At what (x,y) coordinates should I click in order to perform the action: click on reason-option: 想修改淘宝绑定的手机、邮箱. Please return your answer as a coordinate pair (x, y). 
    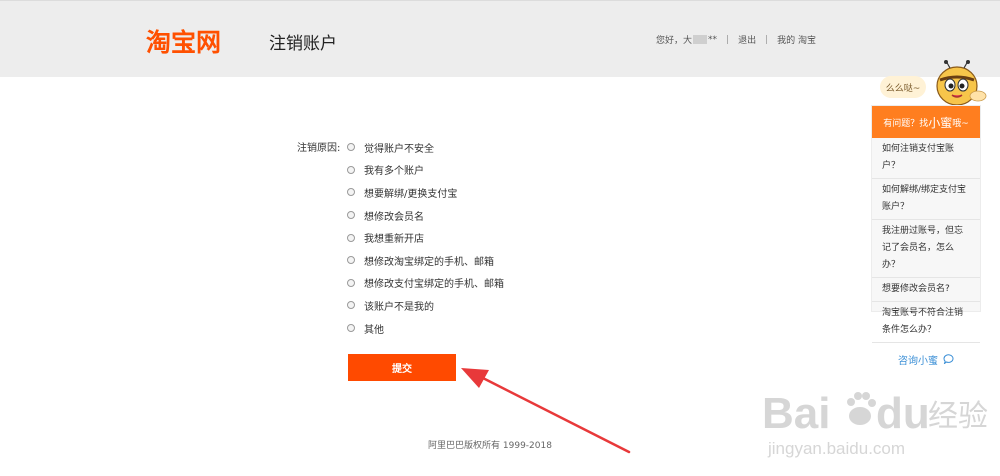
    Looking at the image, I should click on (425, 260).